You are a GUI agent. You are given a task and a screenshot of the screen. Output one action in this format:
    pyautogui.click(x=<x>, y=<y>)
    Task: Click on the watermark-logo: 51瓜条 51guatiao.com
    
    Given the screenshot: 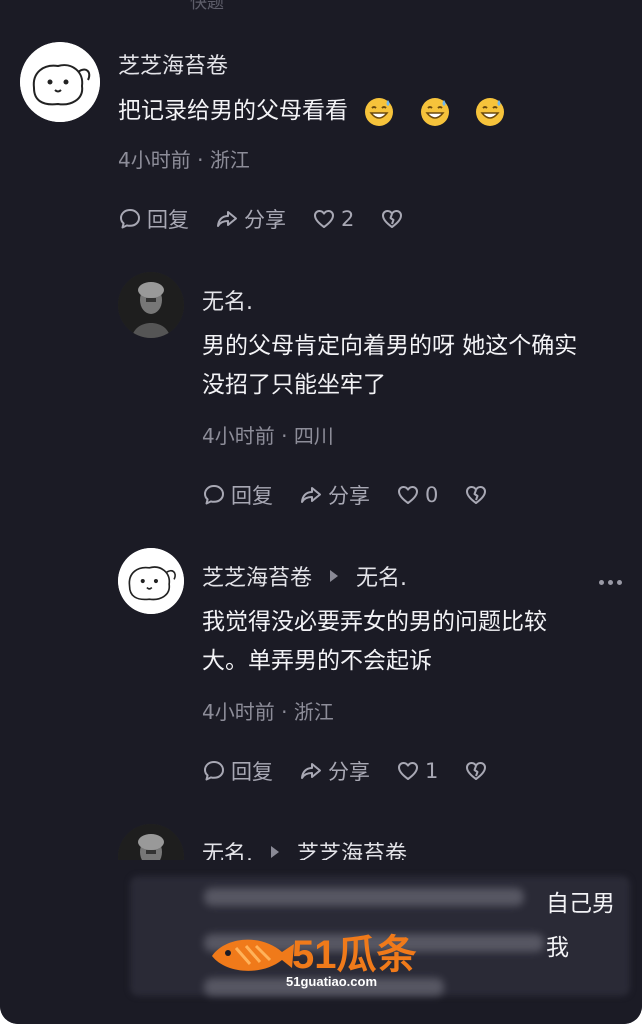 What is the action you would take?
    pyautogui.click(x=321, y=956)
    